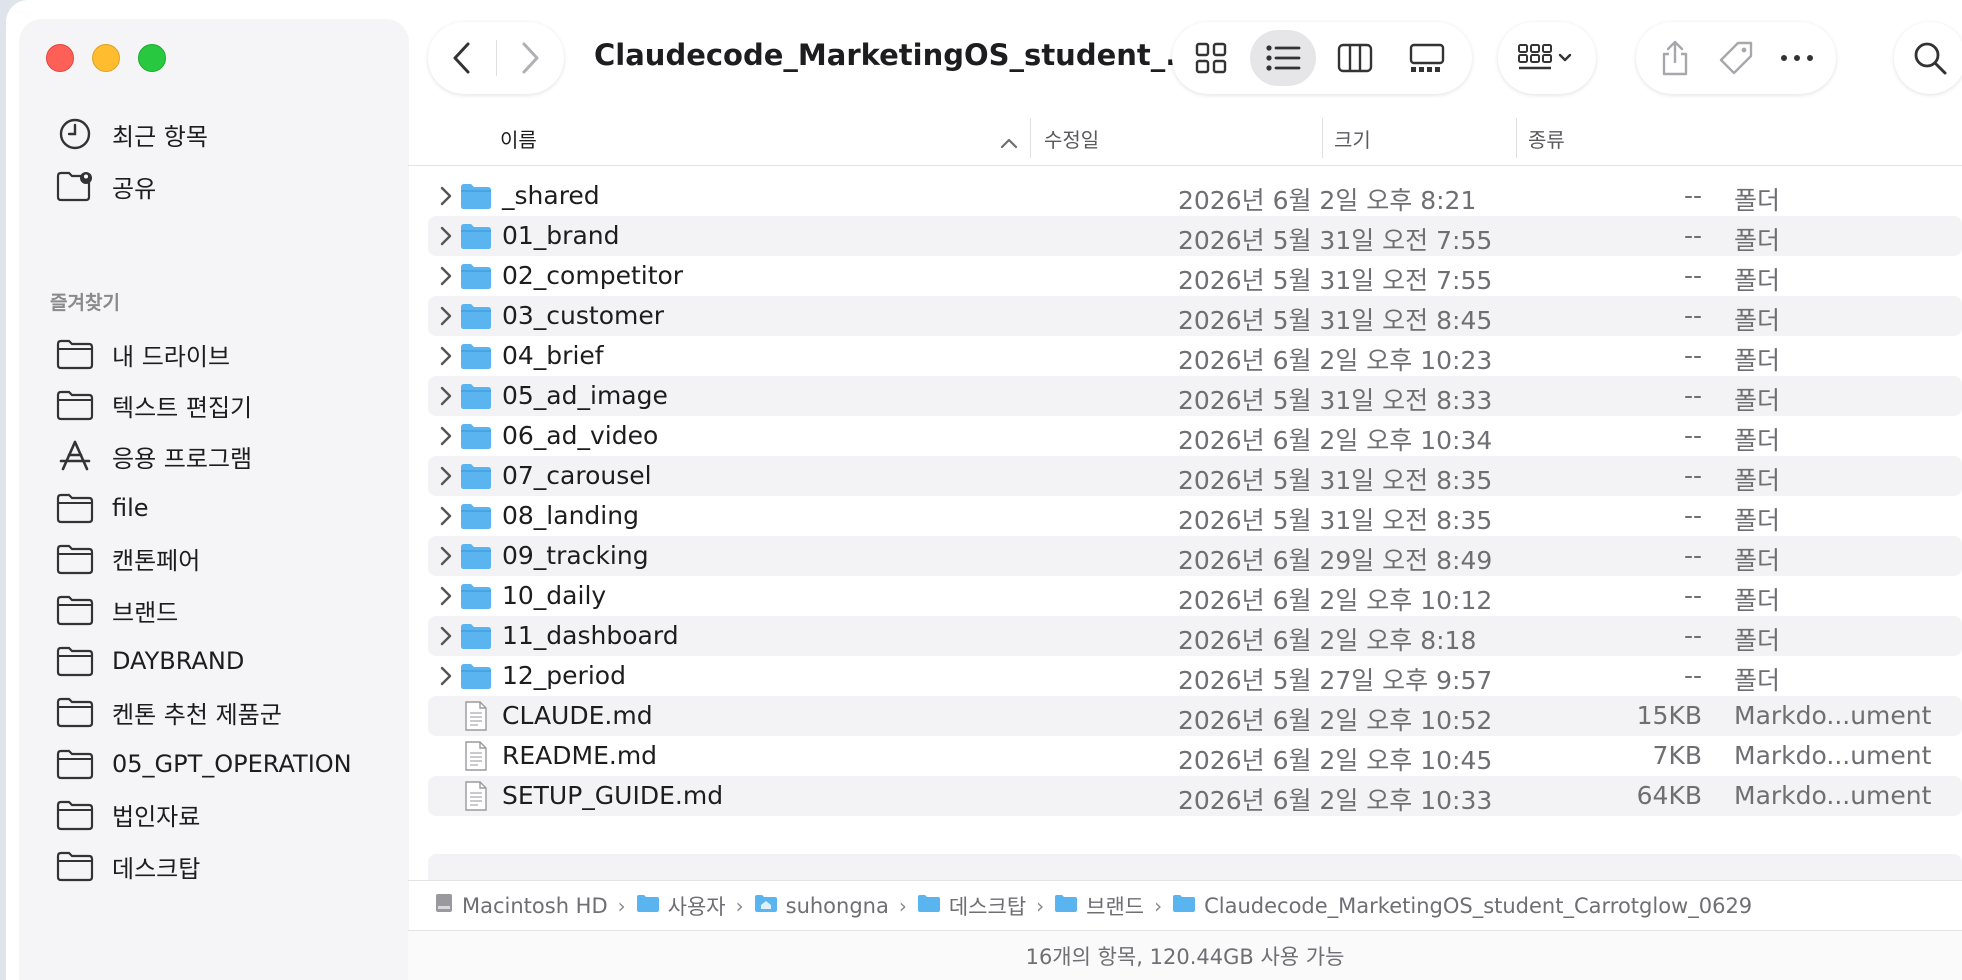 The width and height of the screenshot is (1962, 980). What do you see at coordinates (128, 866) in the screenshot?
I see `sidebar-item-favorite: 데스크탑` at bounding box center [128, 866].